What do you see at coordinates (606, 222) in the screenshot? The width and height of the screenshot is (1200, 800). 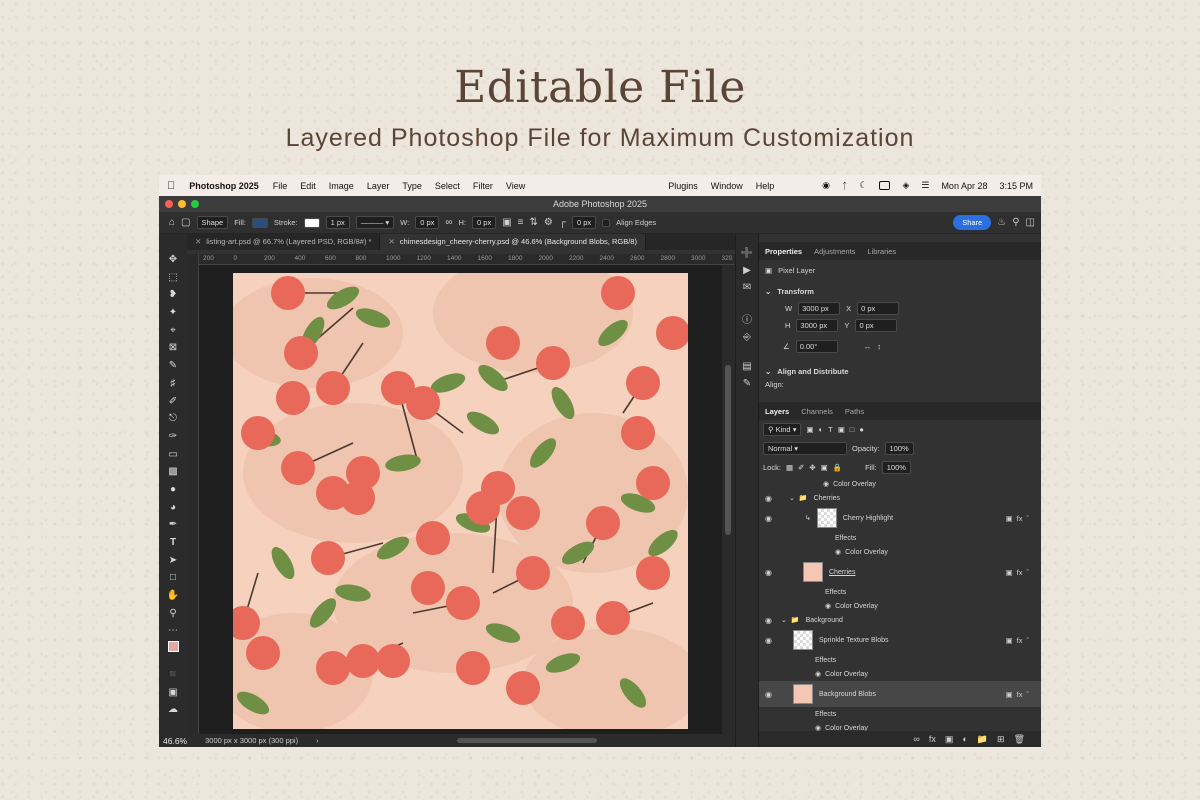 I see `align-edges-checkbox` at bounding box center [606, 222].